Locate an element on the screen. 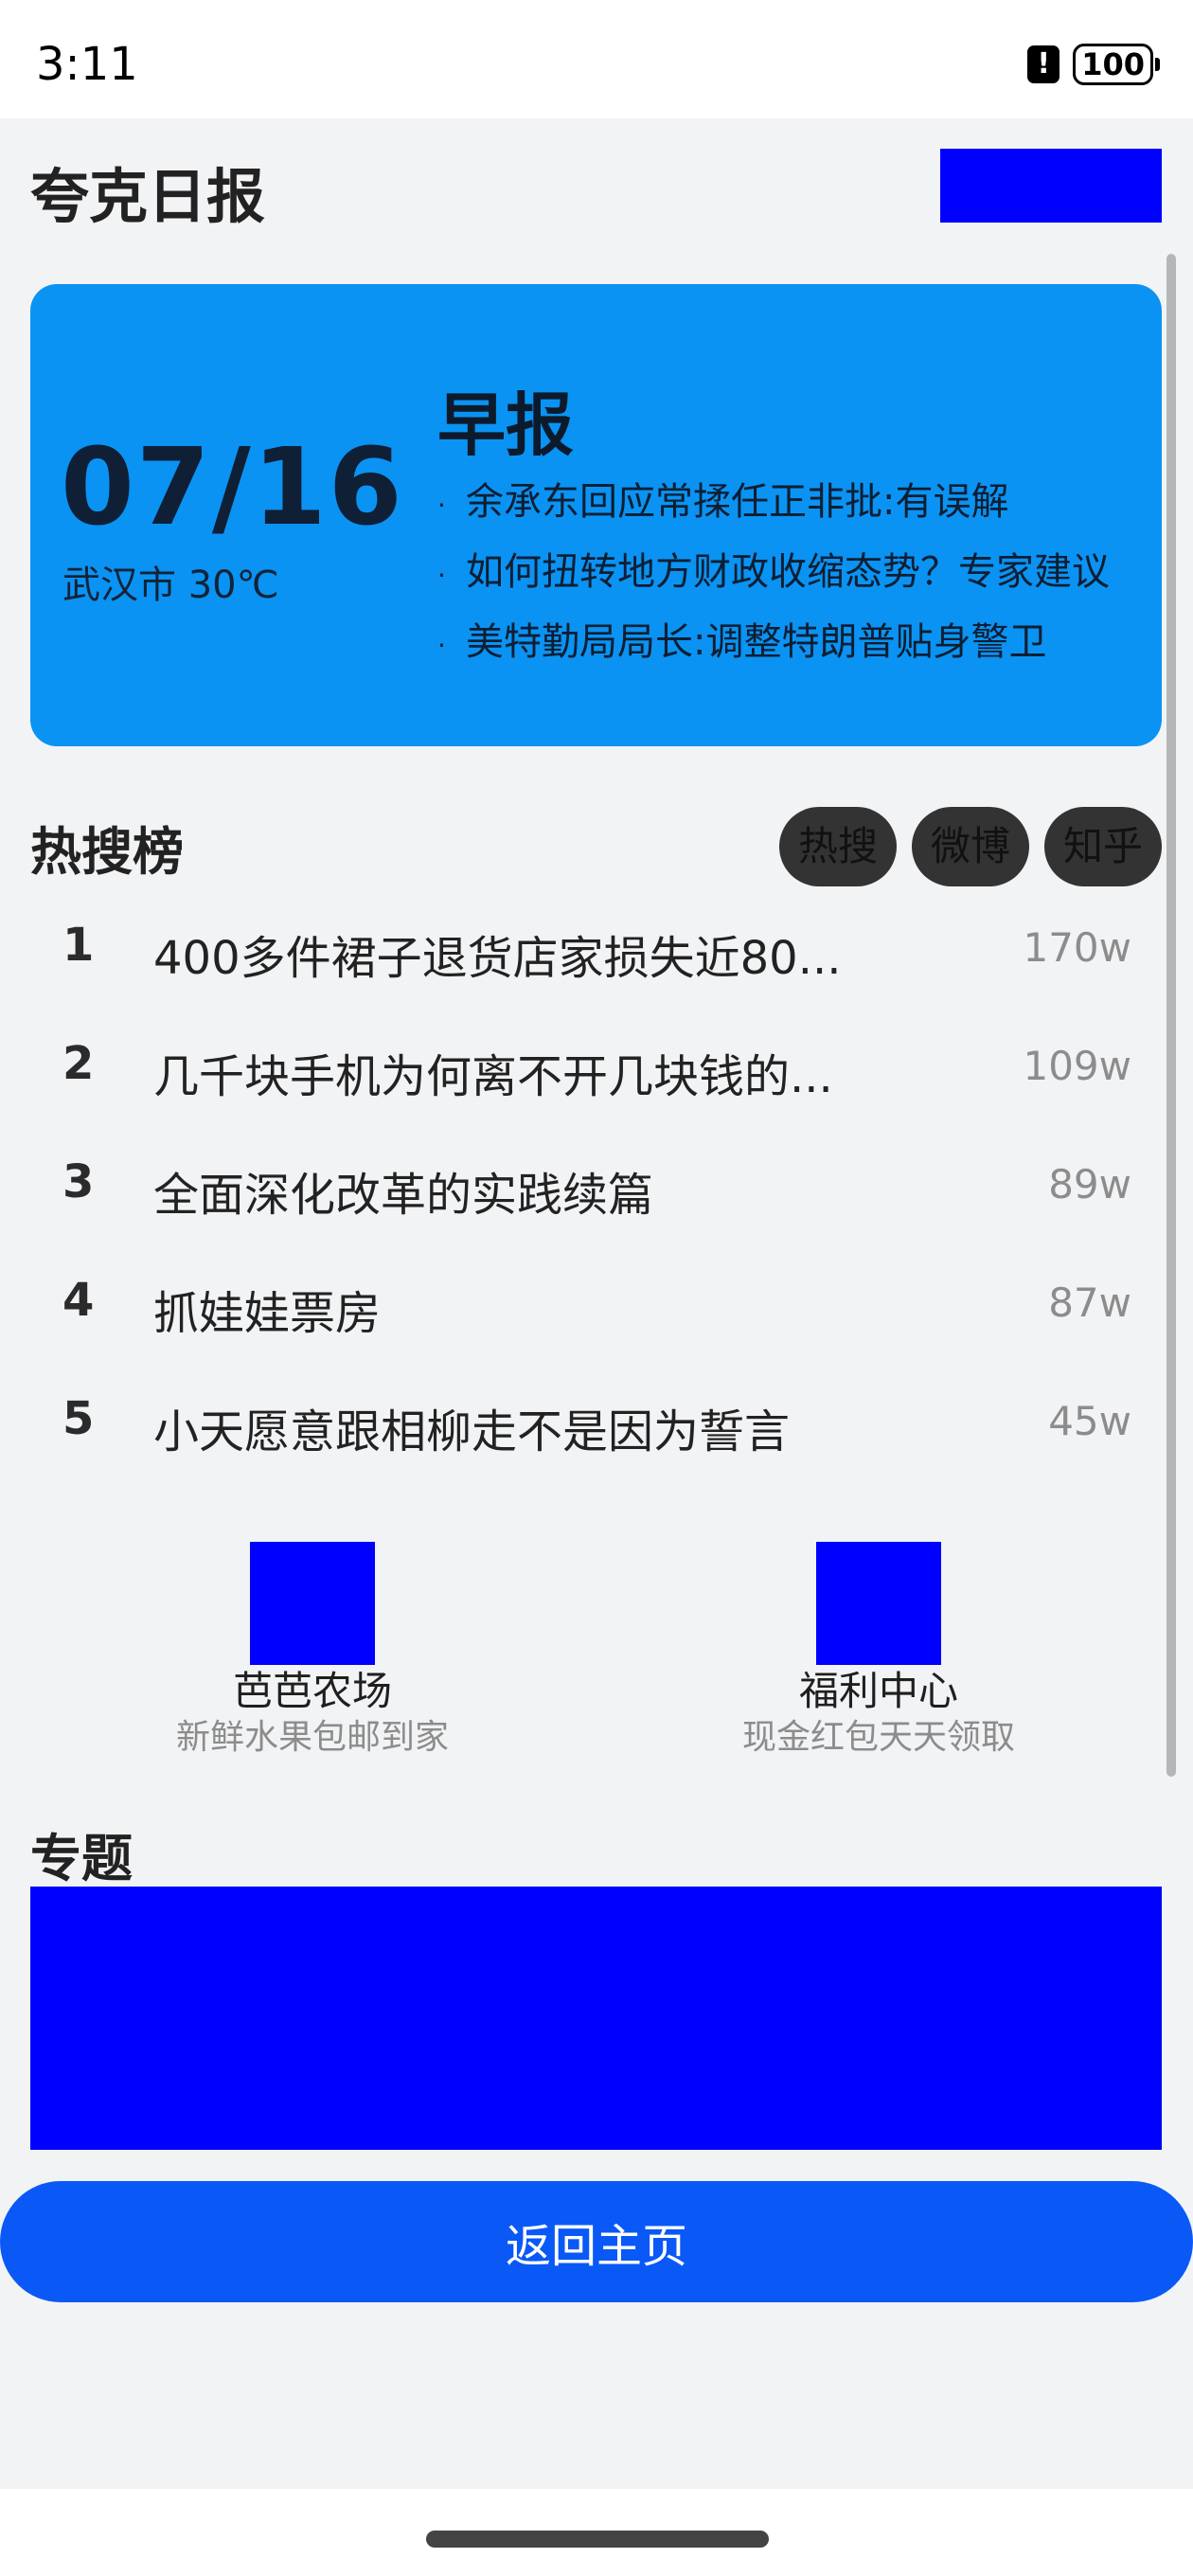 The height and width of the screenshot is (2576, 1193). gesture-handle is located at coordinates (597, 2539).